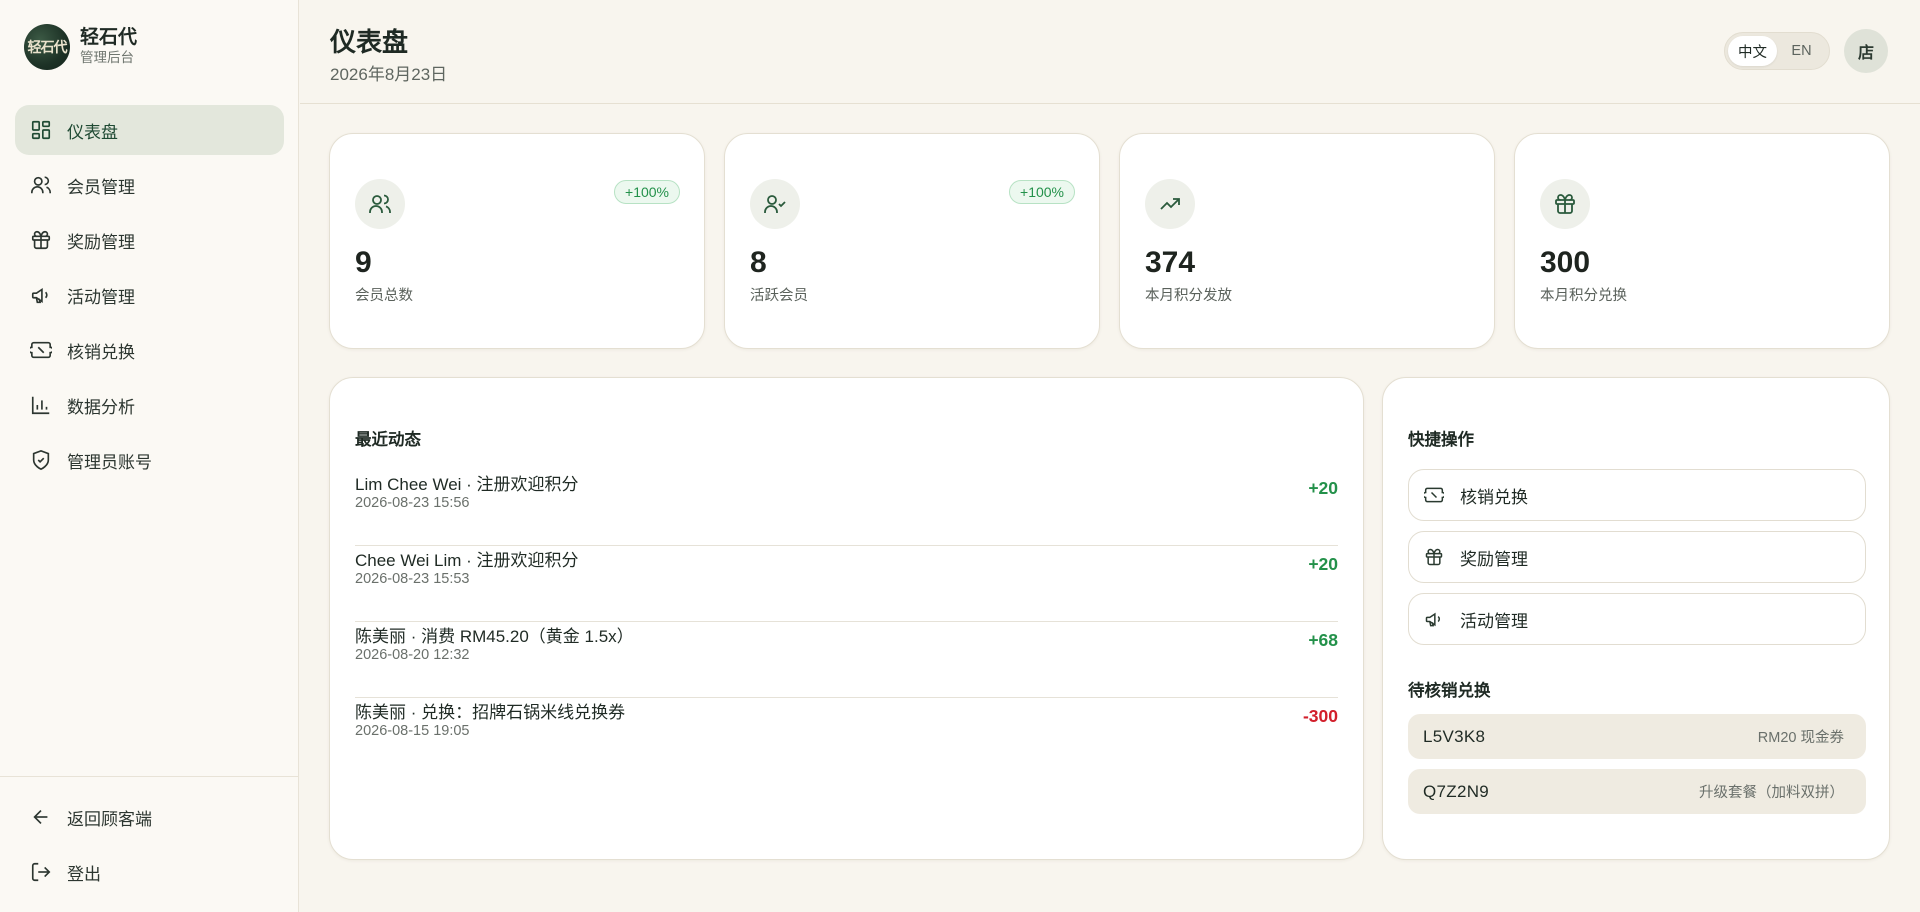 This screenshot has height=912, width=1920. Describe the element at coordinates (101, 352) in the screenshot. I see `sidebar-item-label: 核销兑换` at that location.